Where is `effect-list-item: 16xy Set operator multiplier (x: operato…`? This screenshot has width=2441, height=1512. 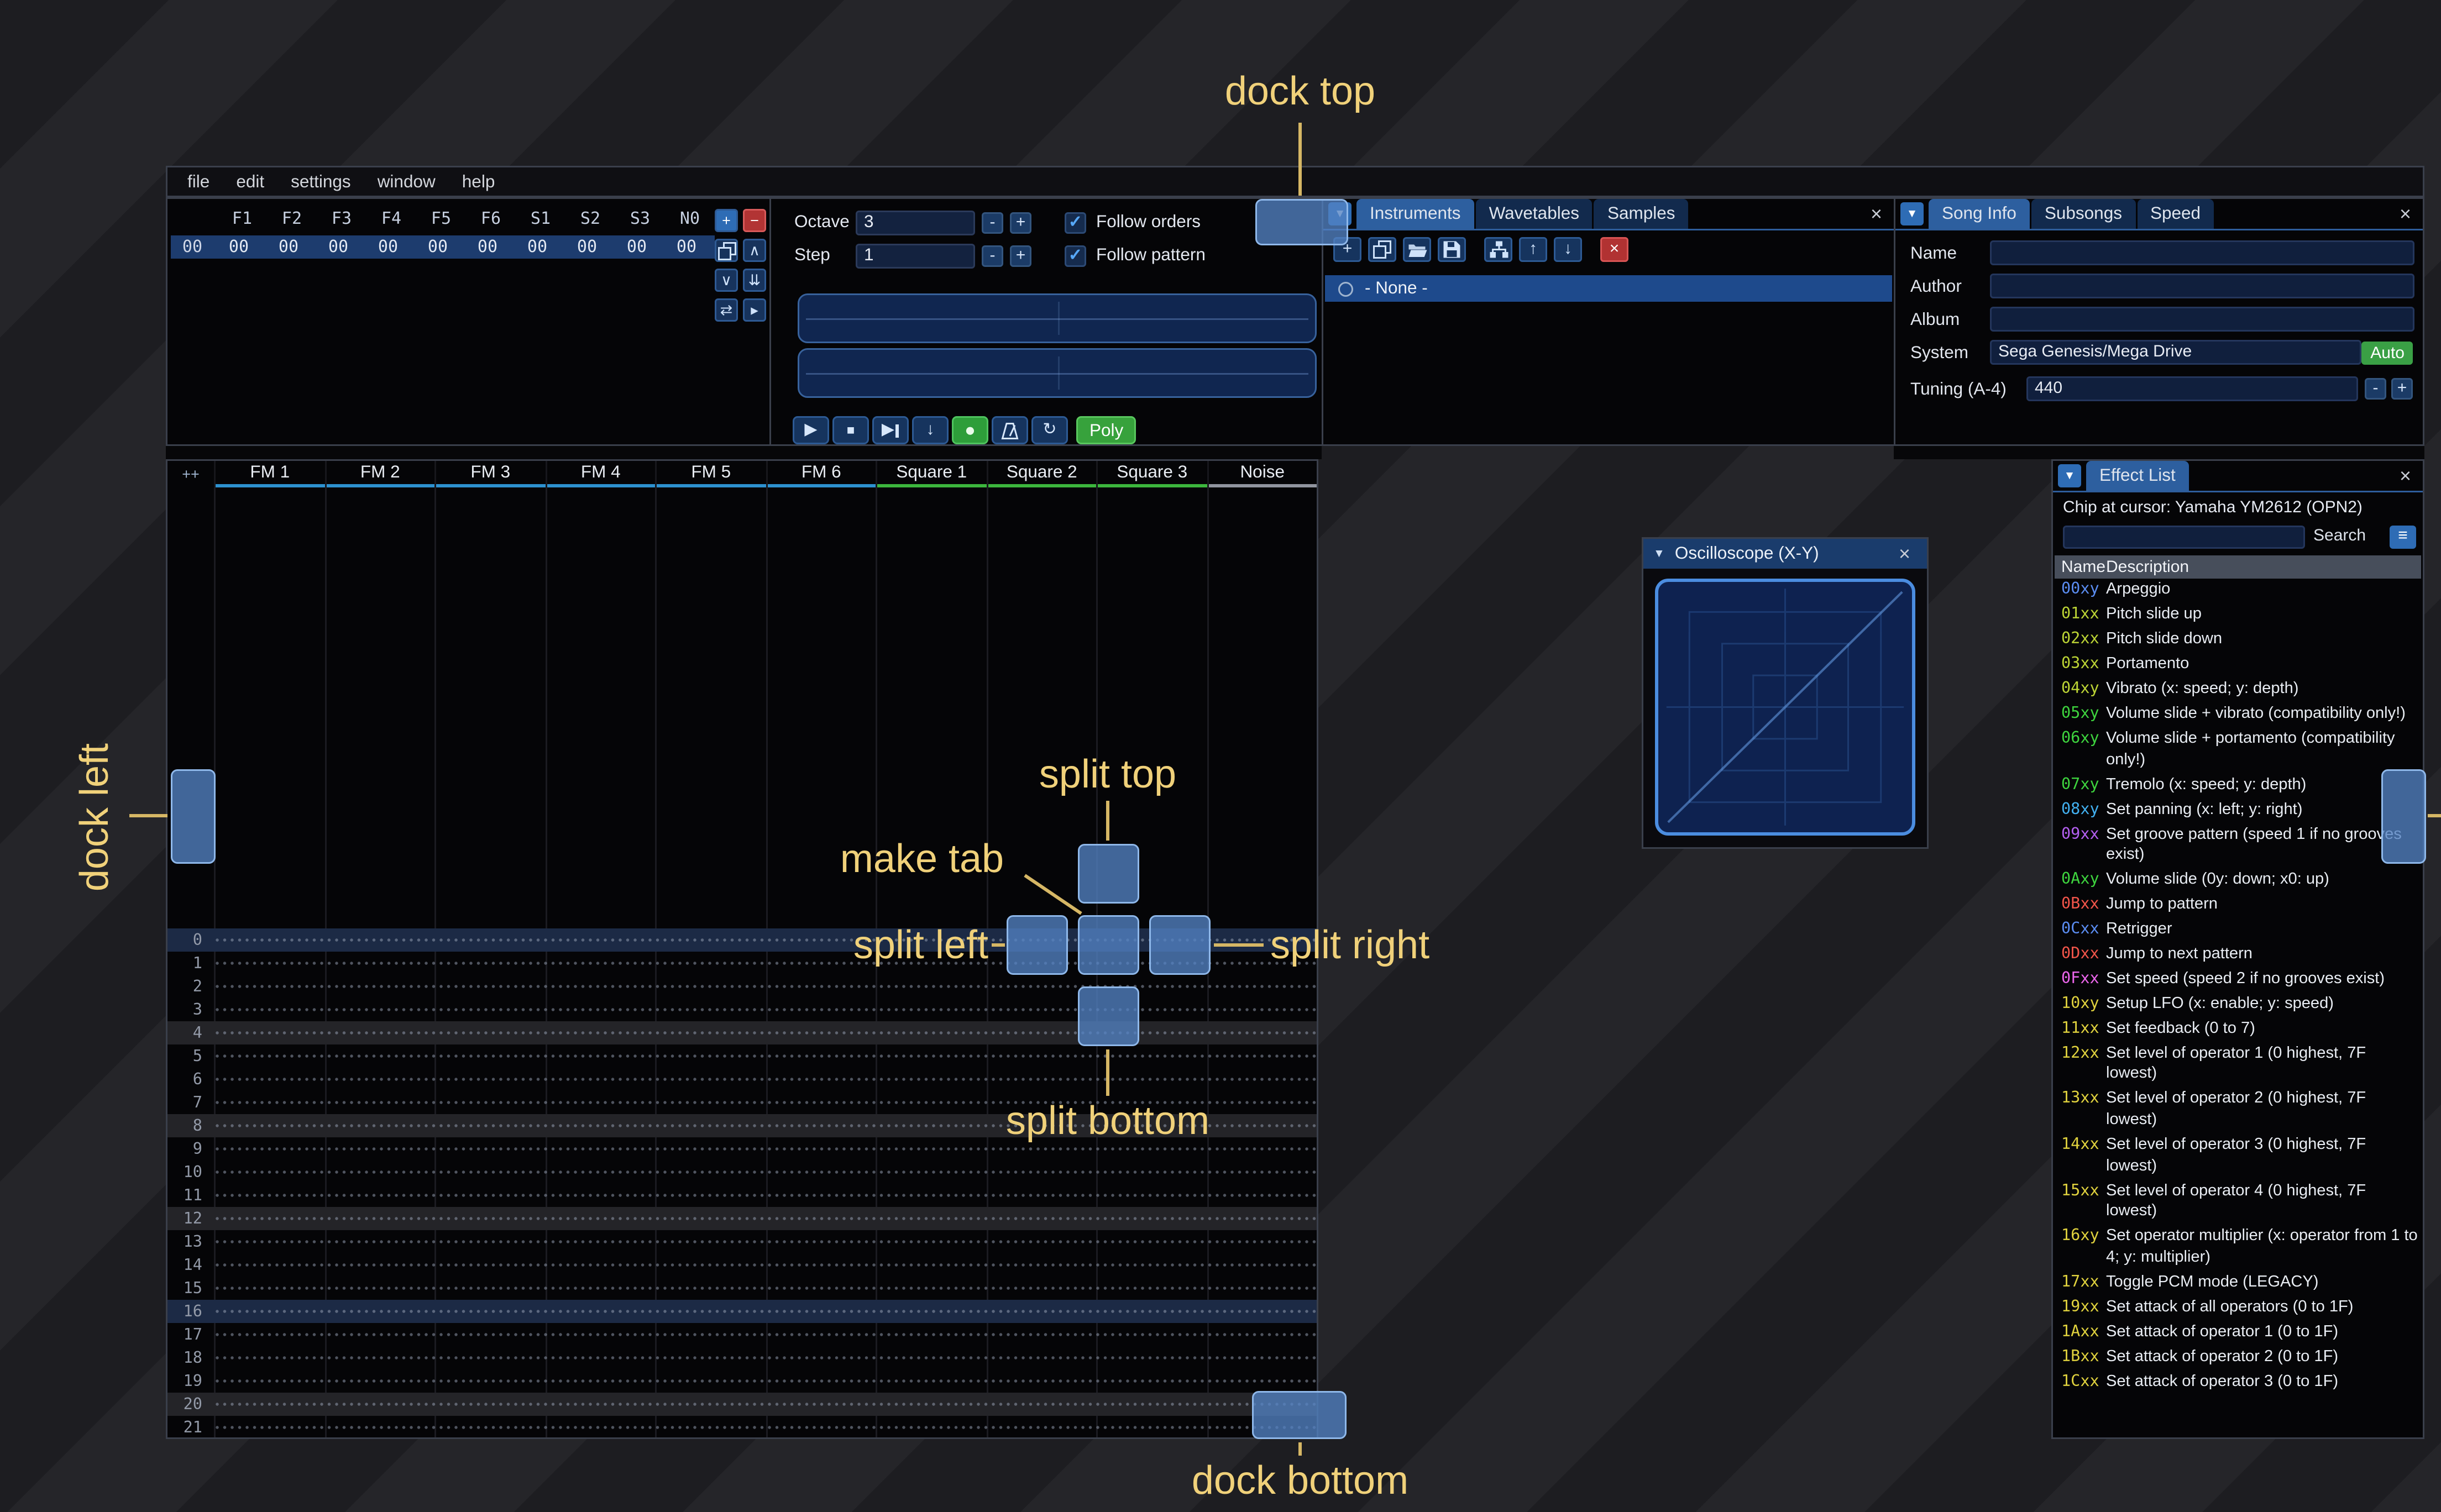
effect-list-item: 16xy Set operator multiplier (x: operato… is located at coordinates (2238, 1248).